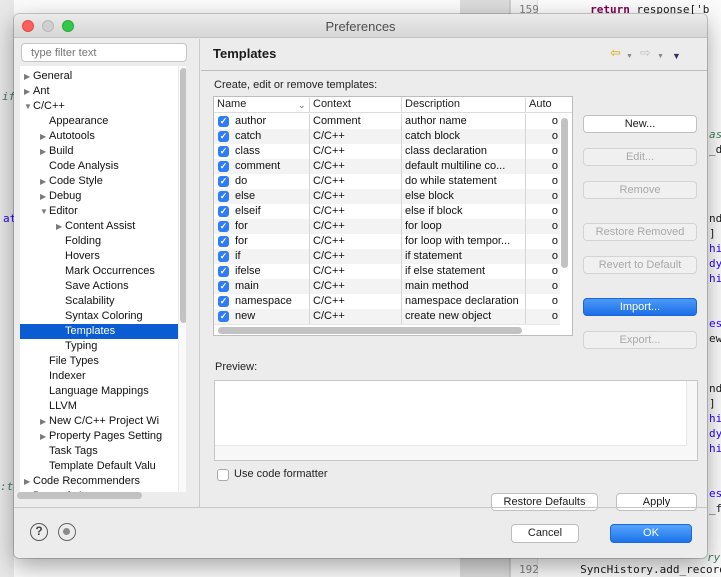  I want to click on table-row: ✓ for C/C++ for loop o, so click(387, 226).